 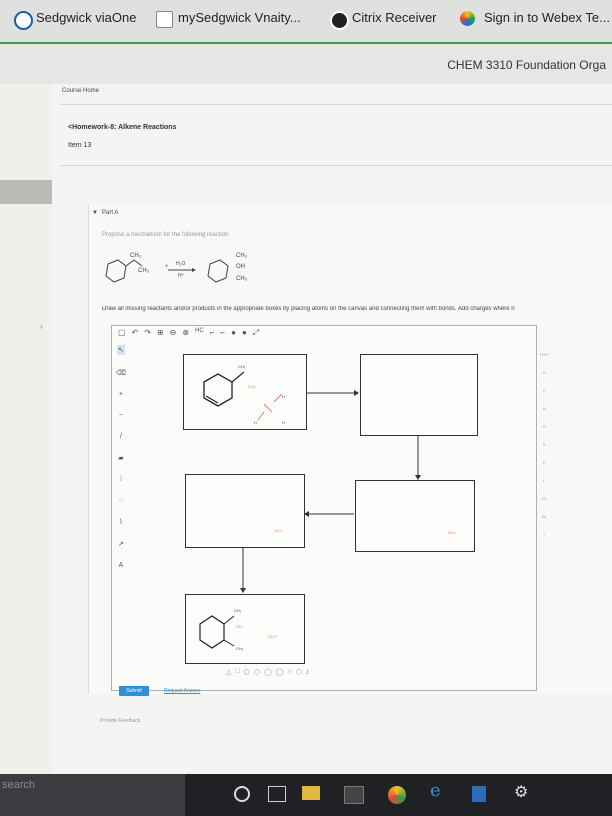 What do you see at coordinates (311, 793) in the screenshot?
I see `file-explorer-icon` at bounding box center [311, 793].